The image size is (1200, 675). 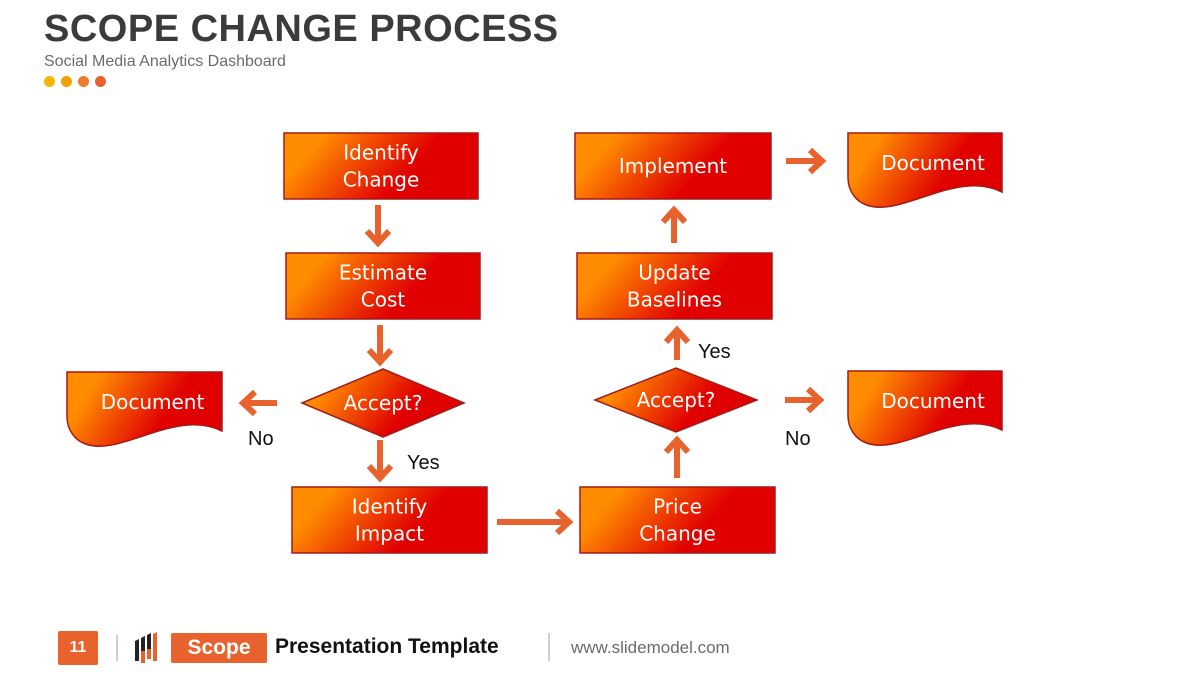 I want to click on node-label: Estimate, so click(x=383, y=273).